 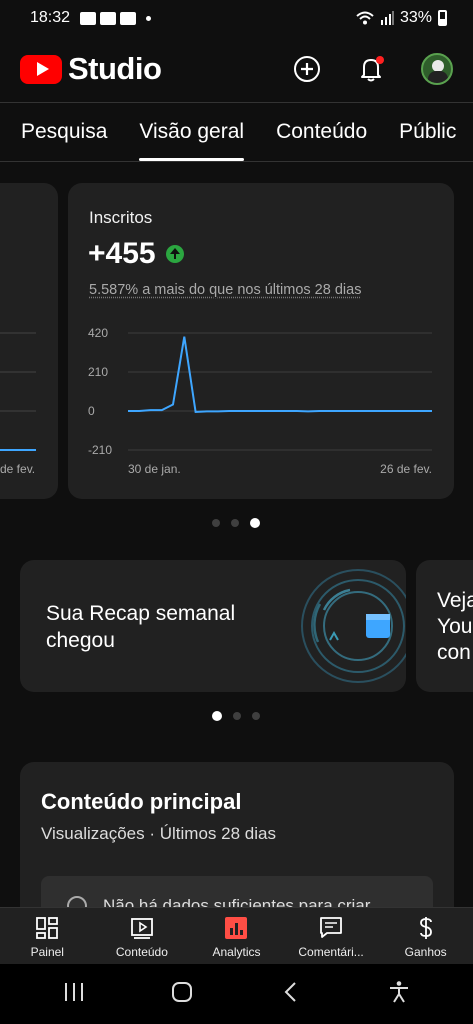 What do you see at coordinates (50, 18) in the screenshot?
I see `status-time: 18:32` at bounding box center [50, 18].